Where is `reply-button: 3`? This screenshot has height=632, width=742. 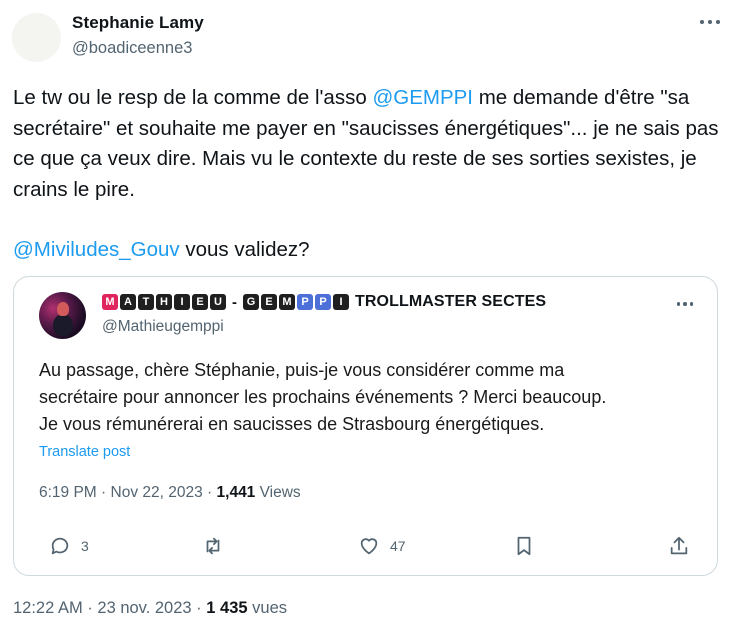 reply-button: 3 is located at coordinates (69, 546).